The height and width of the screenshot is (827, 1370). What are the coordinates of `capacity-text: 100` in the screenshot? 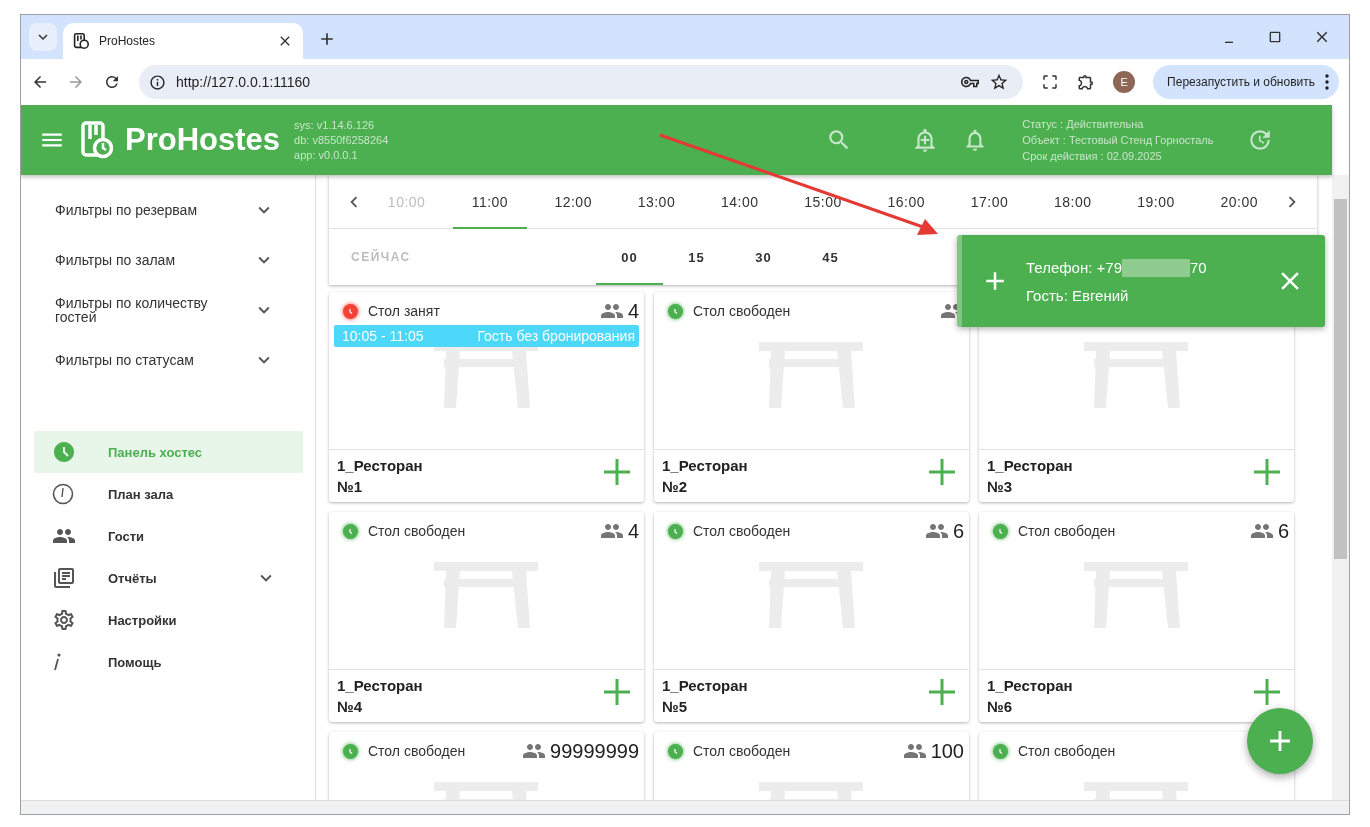 It's located at (947, 751).